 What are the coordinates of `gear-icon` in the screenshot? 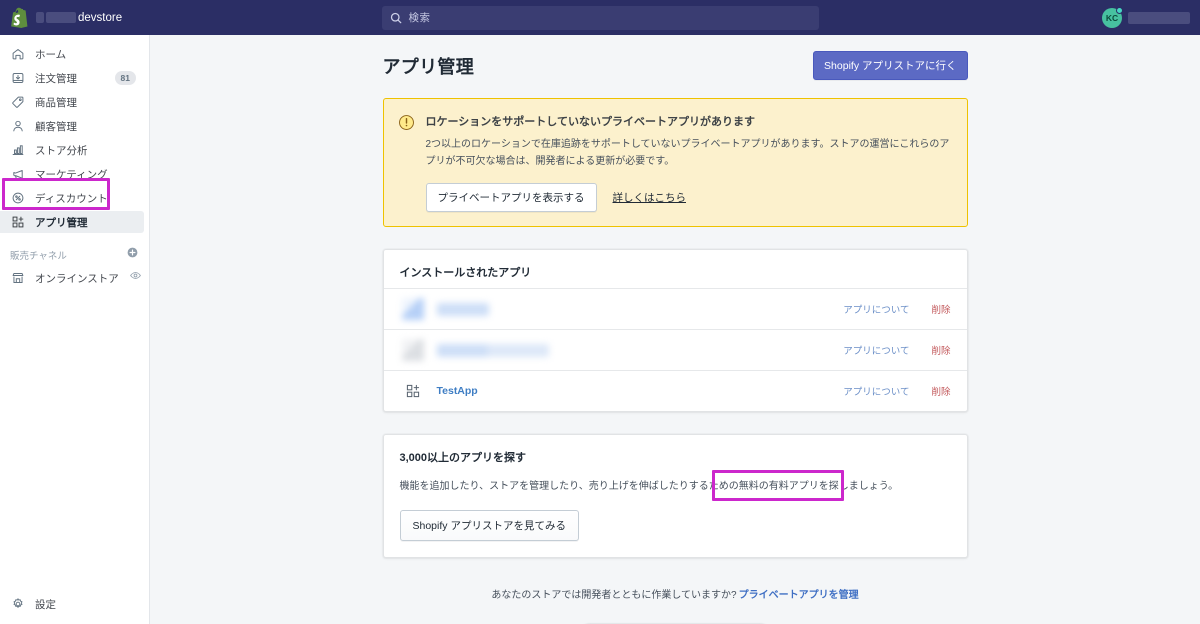 It's located at (17, 604).